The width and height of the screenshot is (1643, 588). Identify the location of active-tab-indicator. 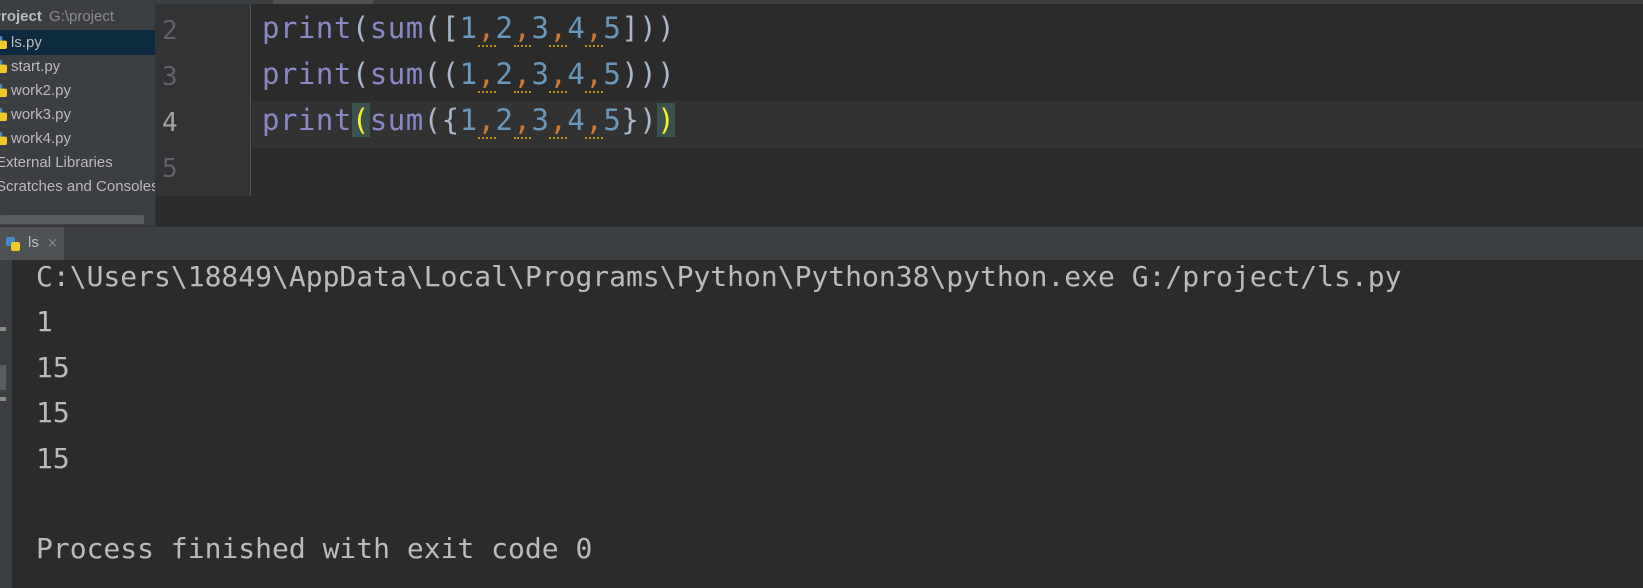
(323, 2).